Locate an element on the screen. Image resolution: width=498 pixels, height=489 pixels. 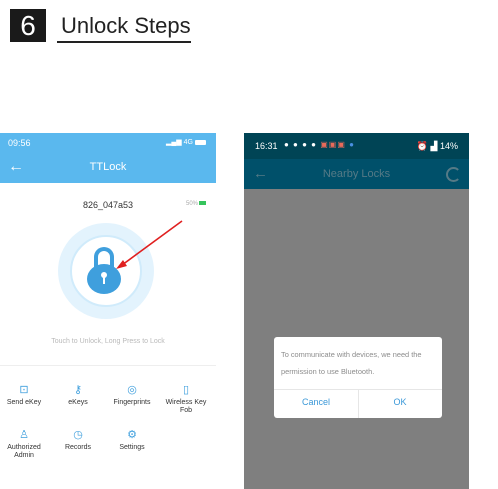
menu-send-ekey: ⊡ Send eKey is located at coordinates (25, 395).